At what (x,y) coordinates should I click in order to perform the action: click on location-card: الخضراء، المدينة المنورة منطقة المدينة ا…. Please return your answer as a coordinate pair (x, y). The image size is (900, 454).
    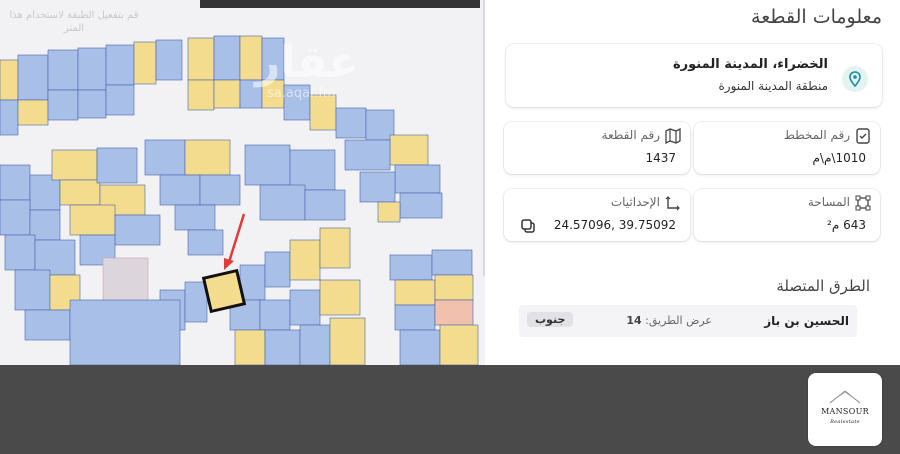
    Looking at the image, I should click on (694, 75).